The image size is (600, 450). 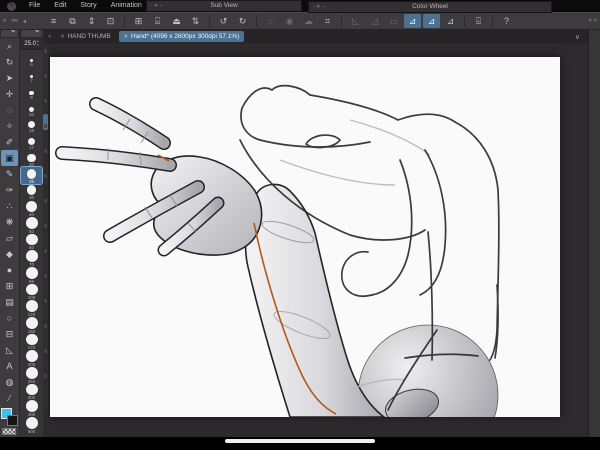 I want to click on redo-button: ↻, so click(x=242, y=21).